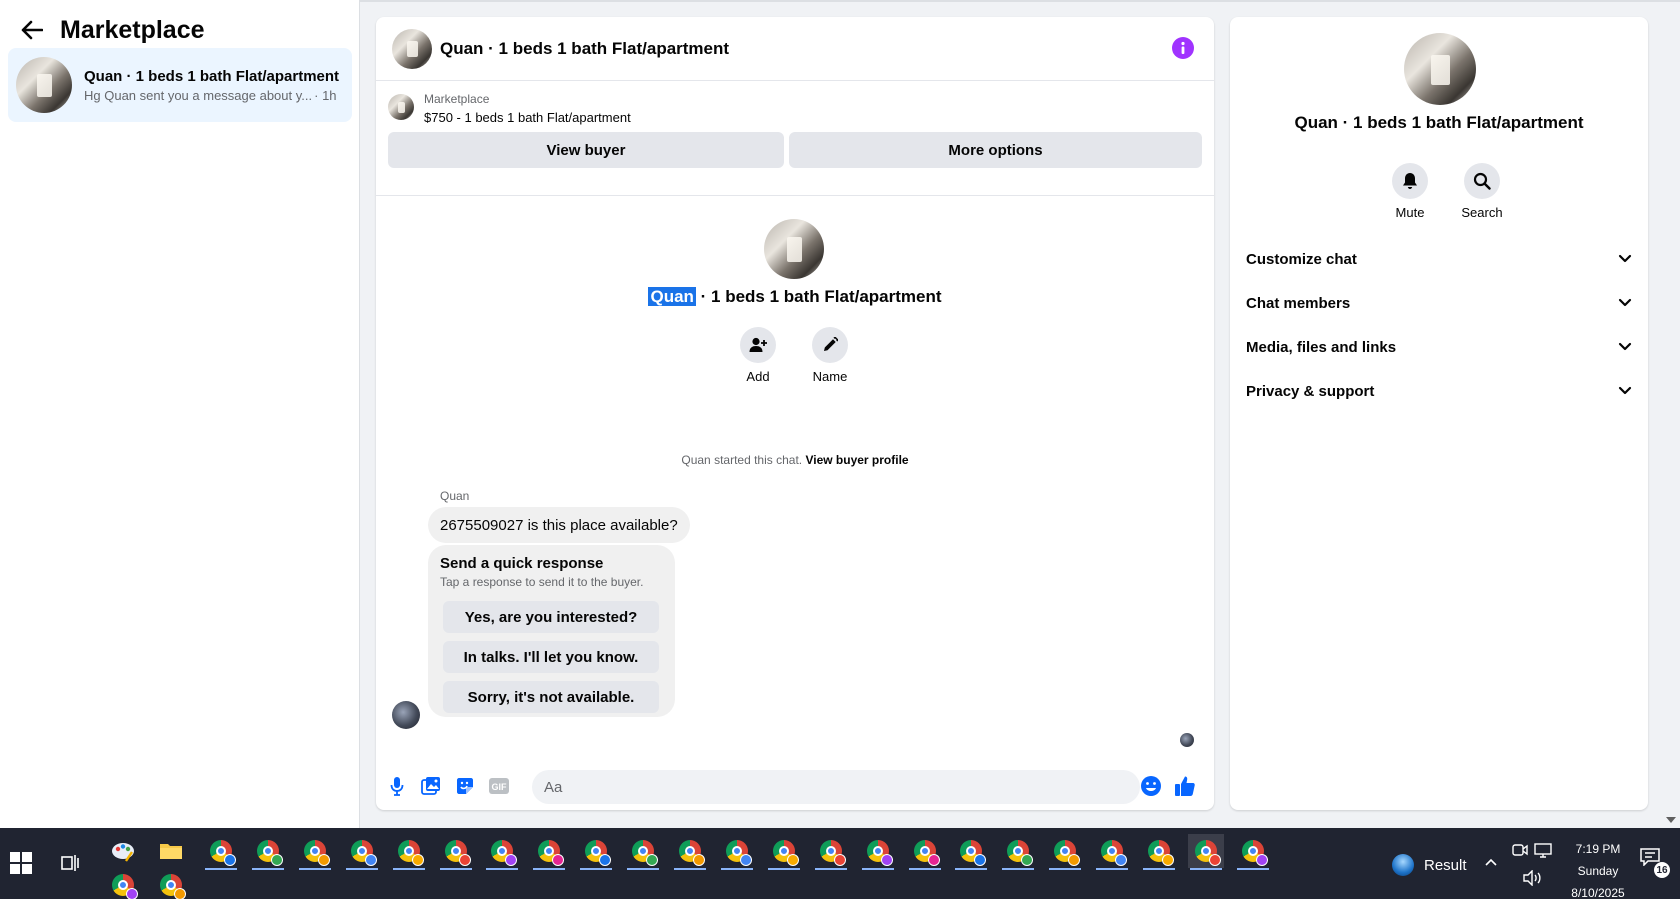  What do you see at coordinates (527, 117) in the screenshot?
I see `listing-price-title: $750 - 1 beds 1 bath Flat/apartment` at bounding box center [527, 117].